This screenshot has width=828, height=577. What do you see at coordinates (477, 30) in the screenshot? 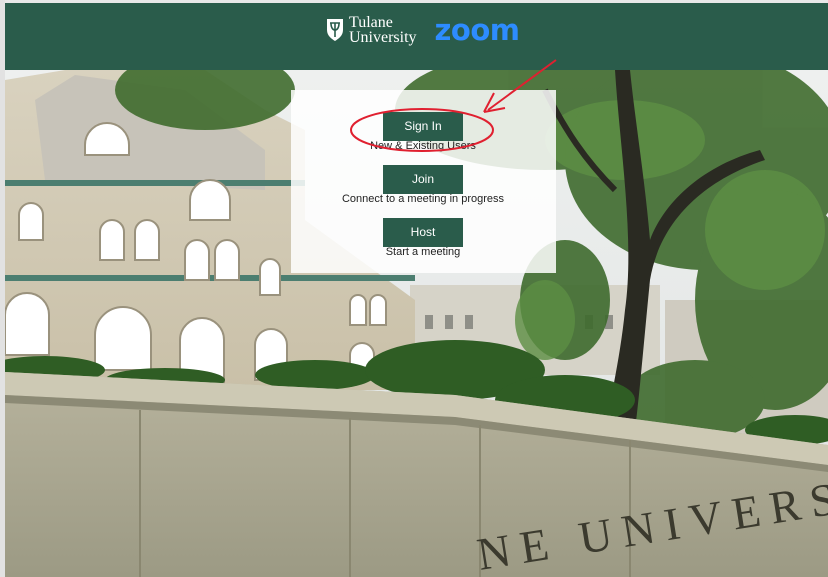
I see `zoom-wordmark: zoom` at bounding box center [477, 30].